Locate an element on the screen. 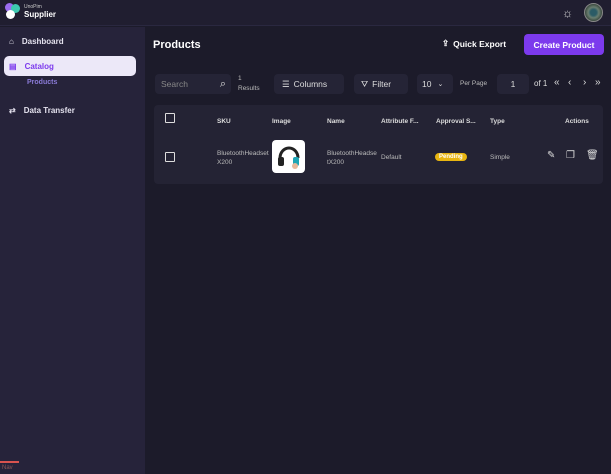 The height and width of the screenshot is (474, 611). filter-button: ⛛ Filter is located at coordinates (381, 84).